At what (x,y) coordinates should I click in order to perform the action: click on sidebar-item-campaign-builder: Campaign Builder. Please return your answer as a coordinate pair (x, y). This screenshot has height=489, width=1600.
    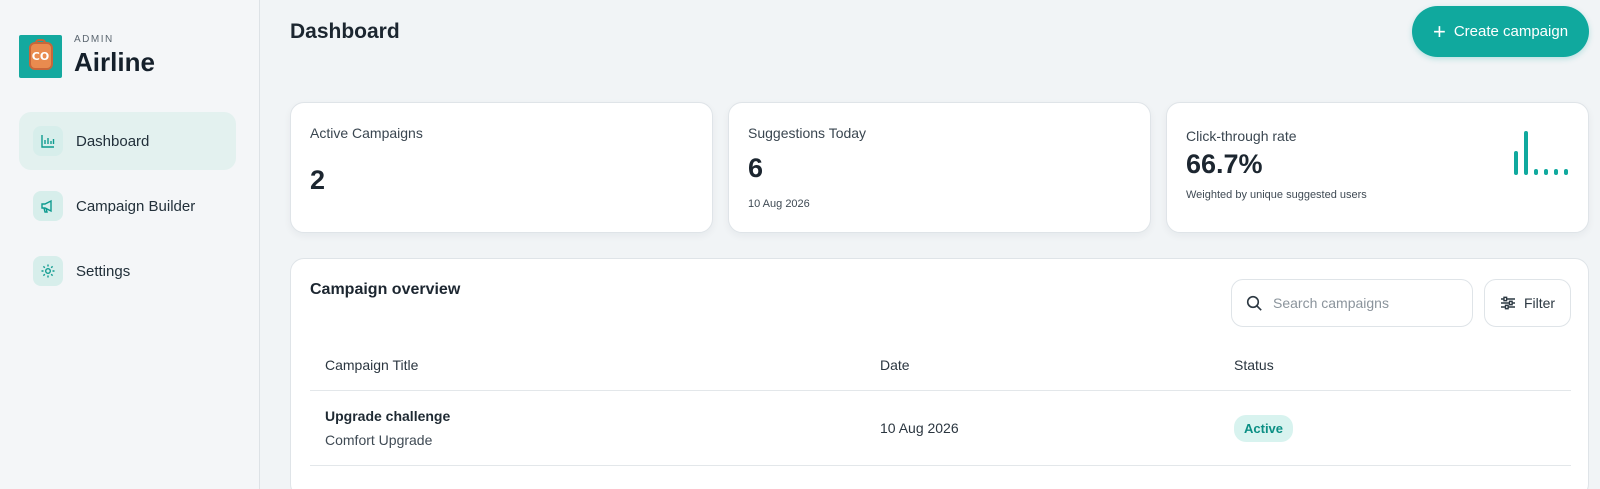
    Looking at the image, I should click on (127, 206).